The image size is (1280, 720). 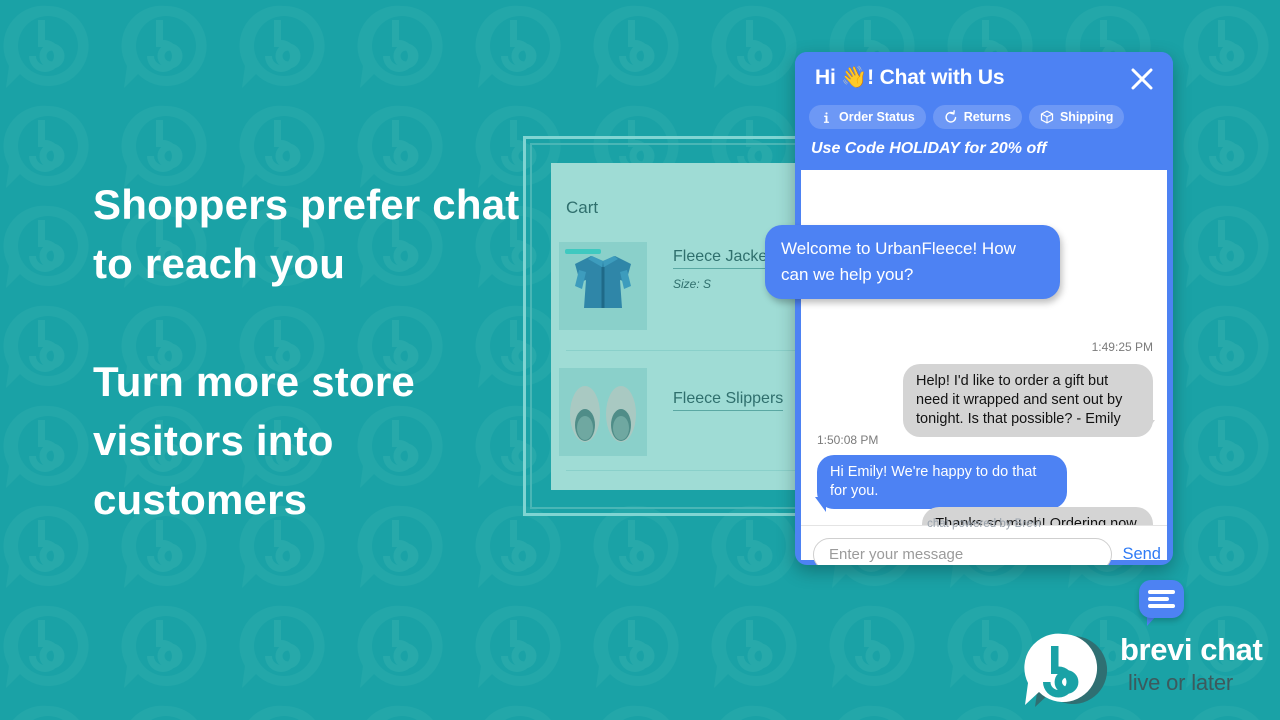 What do you see at coordinates (984, 524) in the screenshot?
I see `powered-by-label: chat powered by Brevi` at bounding box center [984, 524].